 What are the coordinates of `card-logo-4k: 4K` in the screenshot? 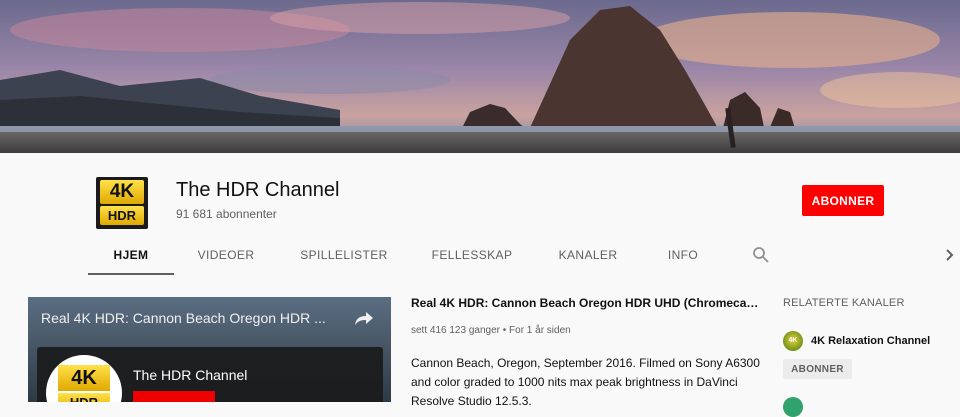 It's located at (84, 378).